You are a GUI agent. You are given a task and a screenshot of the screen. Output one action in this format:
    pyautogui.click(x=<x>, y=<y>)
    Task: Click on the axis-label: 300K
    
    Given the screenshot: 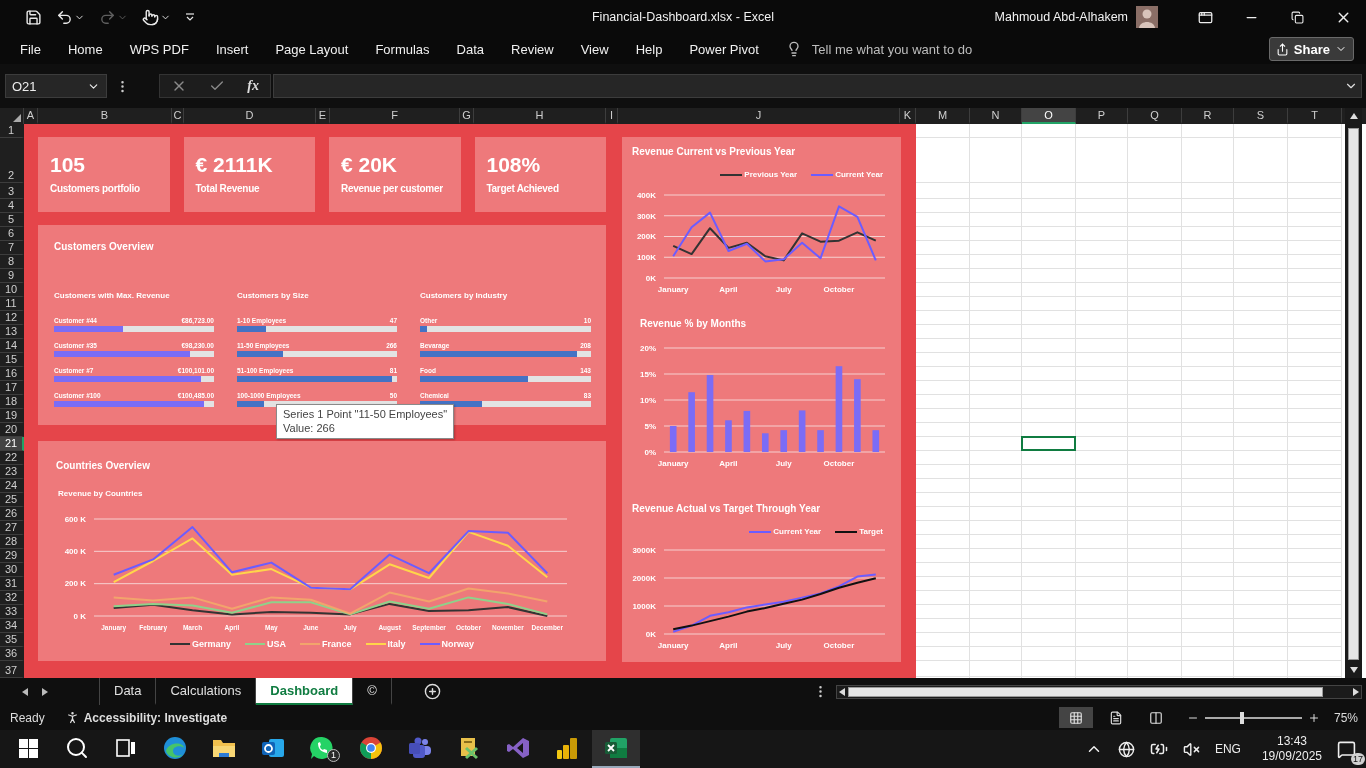 What is the action you would take?
    pyautogui.click(x=646, y=216)
    